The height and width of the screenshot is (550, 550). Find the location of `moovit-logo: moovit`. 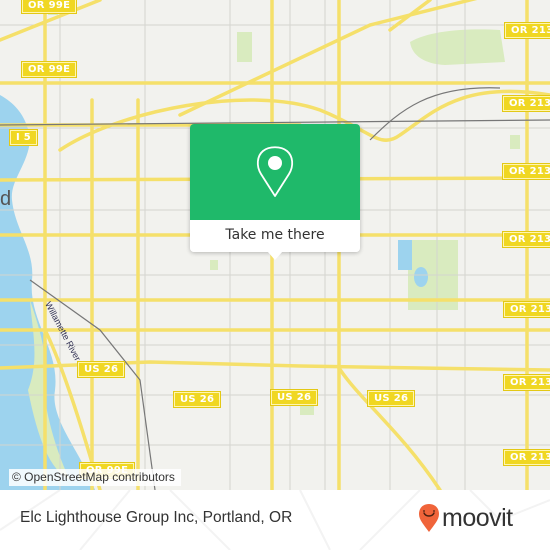

moovit-logo: moovit is located at coordinates (465, 518).